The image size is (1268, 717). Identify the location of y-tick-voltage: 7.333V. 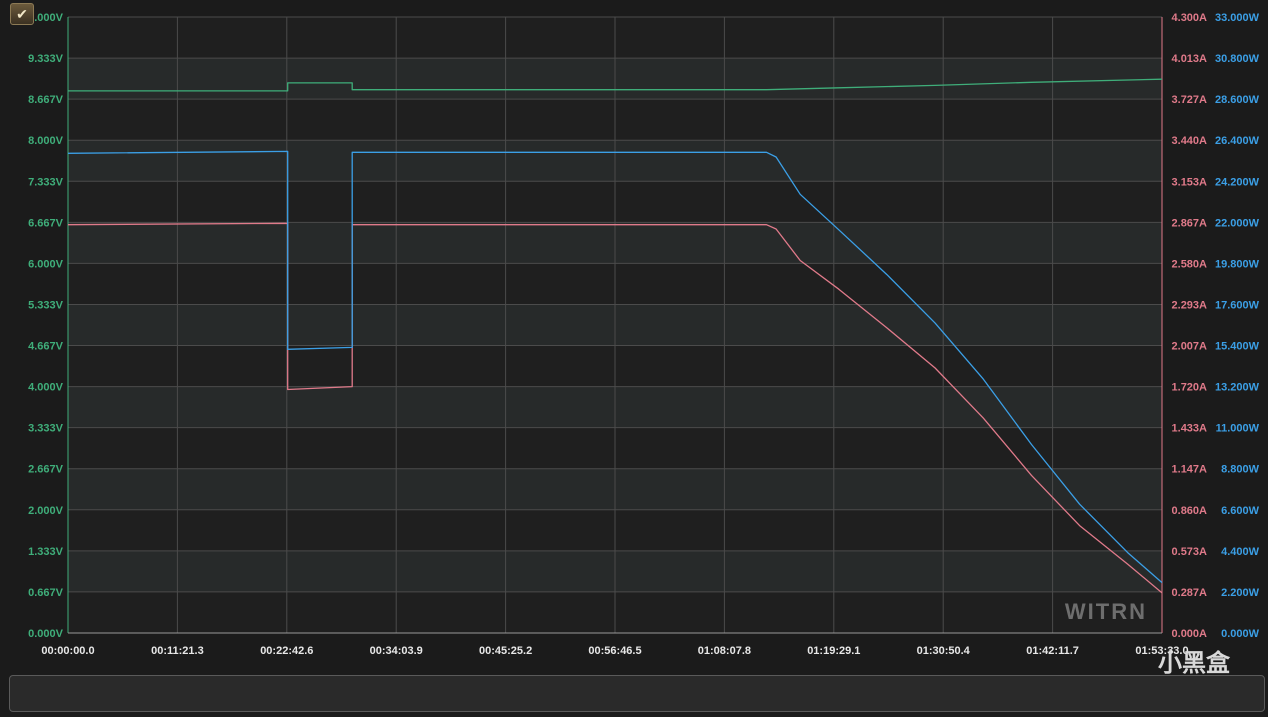
(46, 182).